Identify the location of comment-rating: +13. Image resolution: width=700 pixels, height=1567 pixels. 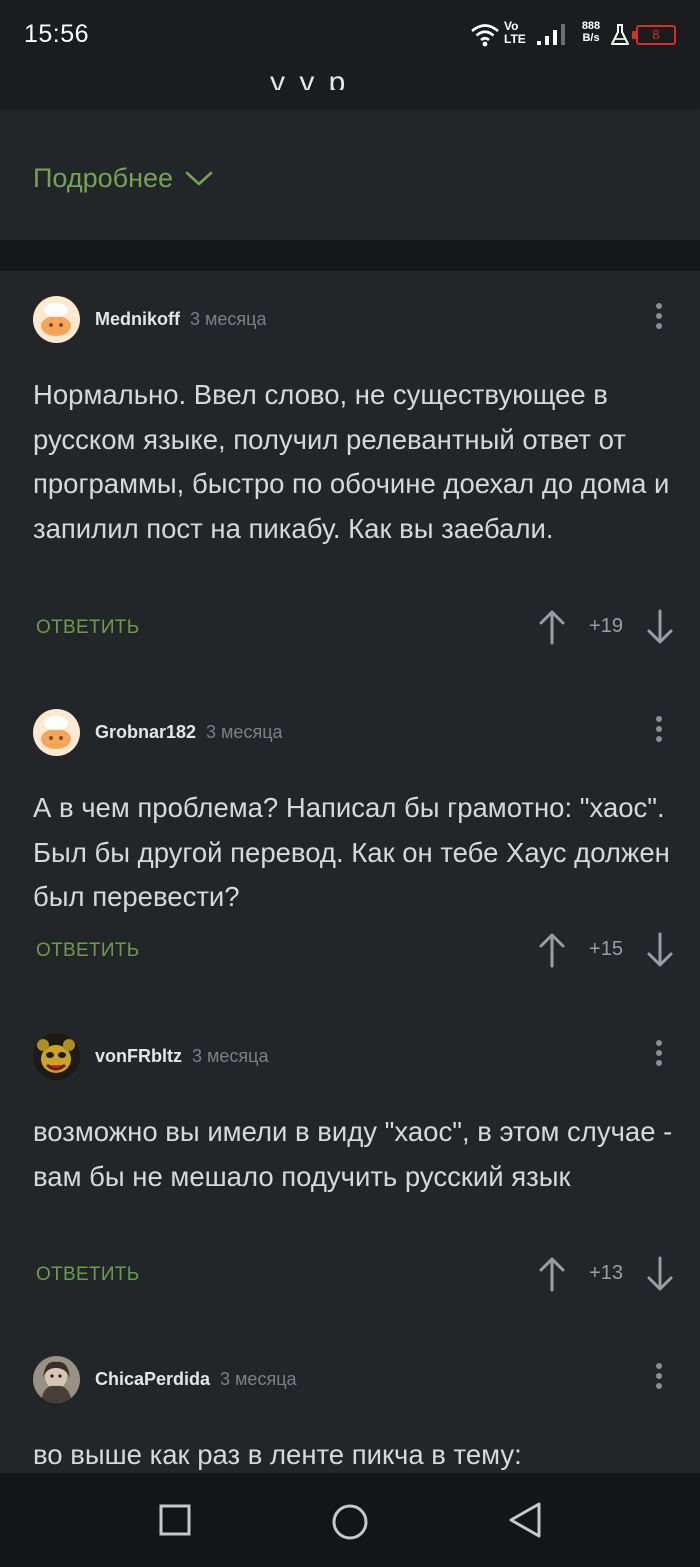
(606, 1273).